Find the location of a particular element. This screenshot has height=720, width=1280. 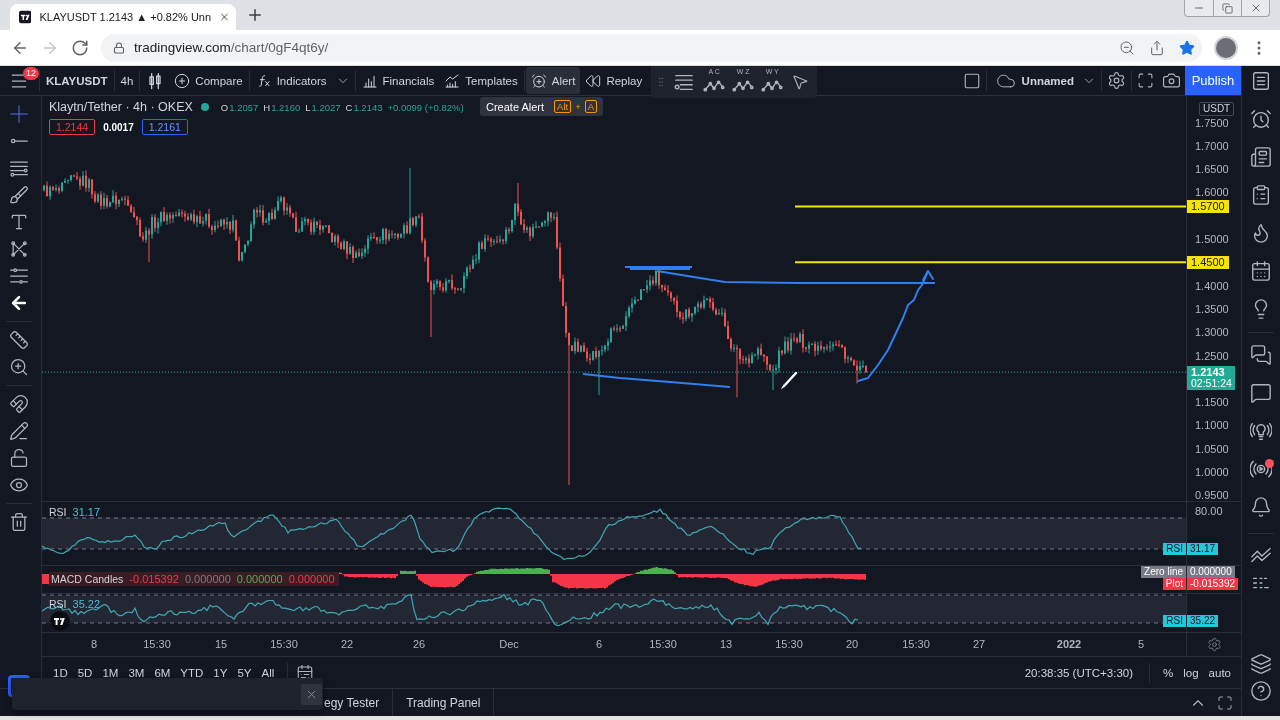

time-tick: 20 is located at coordinates (852, 644).